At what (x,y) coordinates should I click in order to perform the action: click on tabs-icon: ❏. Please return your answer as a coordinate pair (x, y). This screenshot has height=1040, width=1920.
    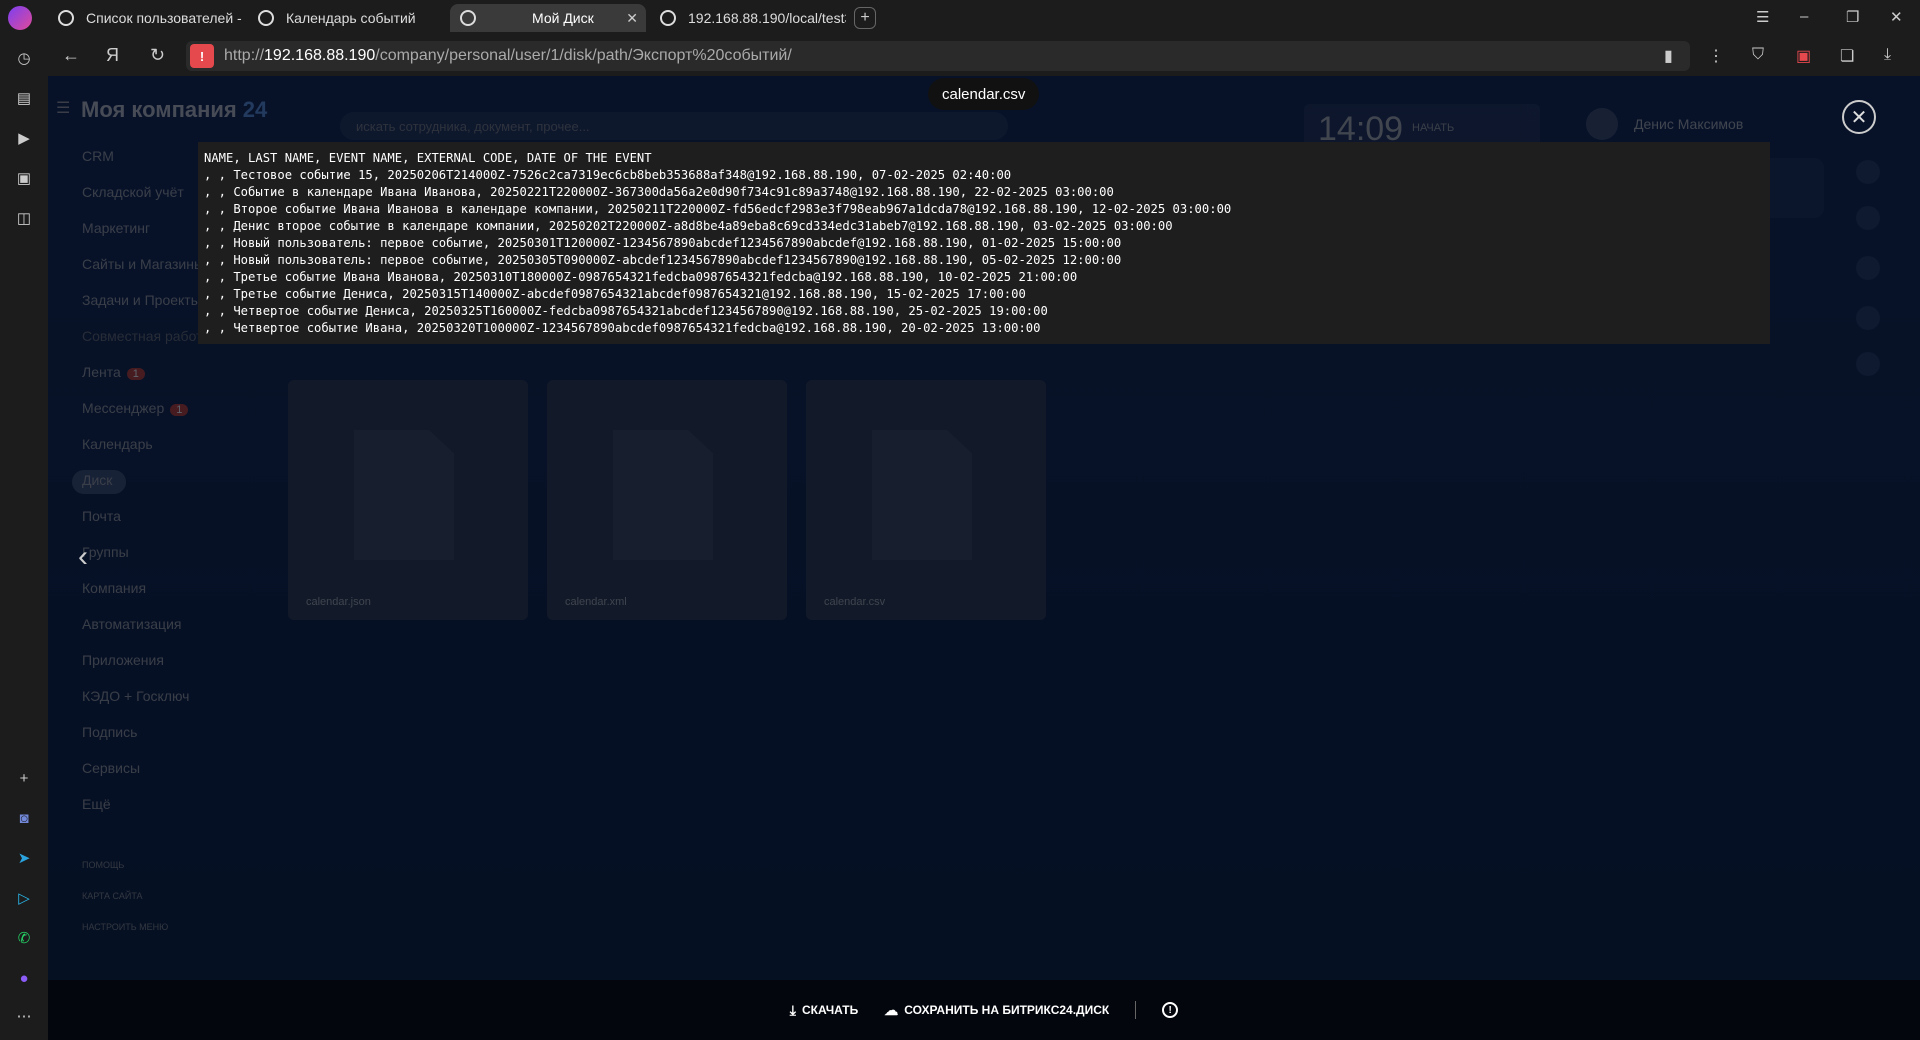
    Looking at the image, I should click on (1847, 56).